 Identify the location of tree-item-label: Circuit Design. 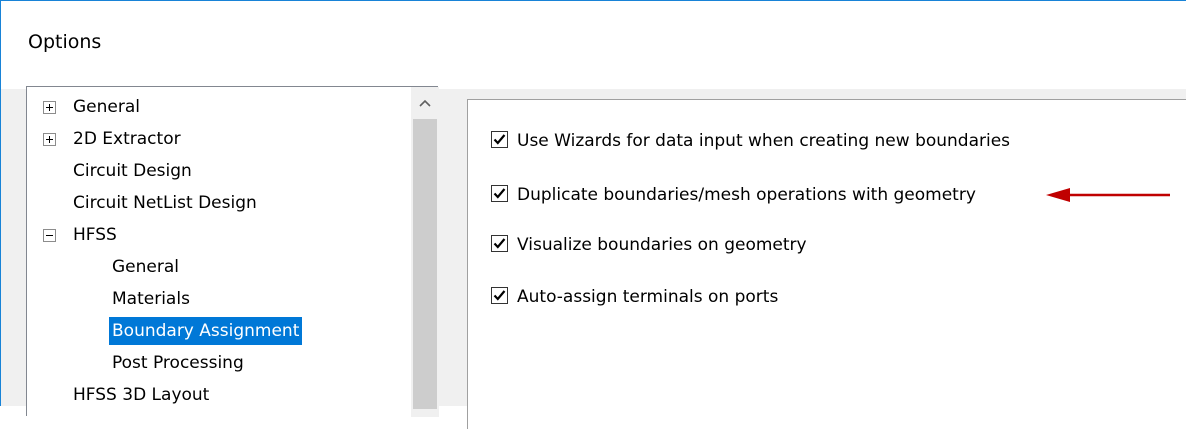
(132, 171).